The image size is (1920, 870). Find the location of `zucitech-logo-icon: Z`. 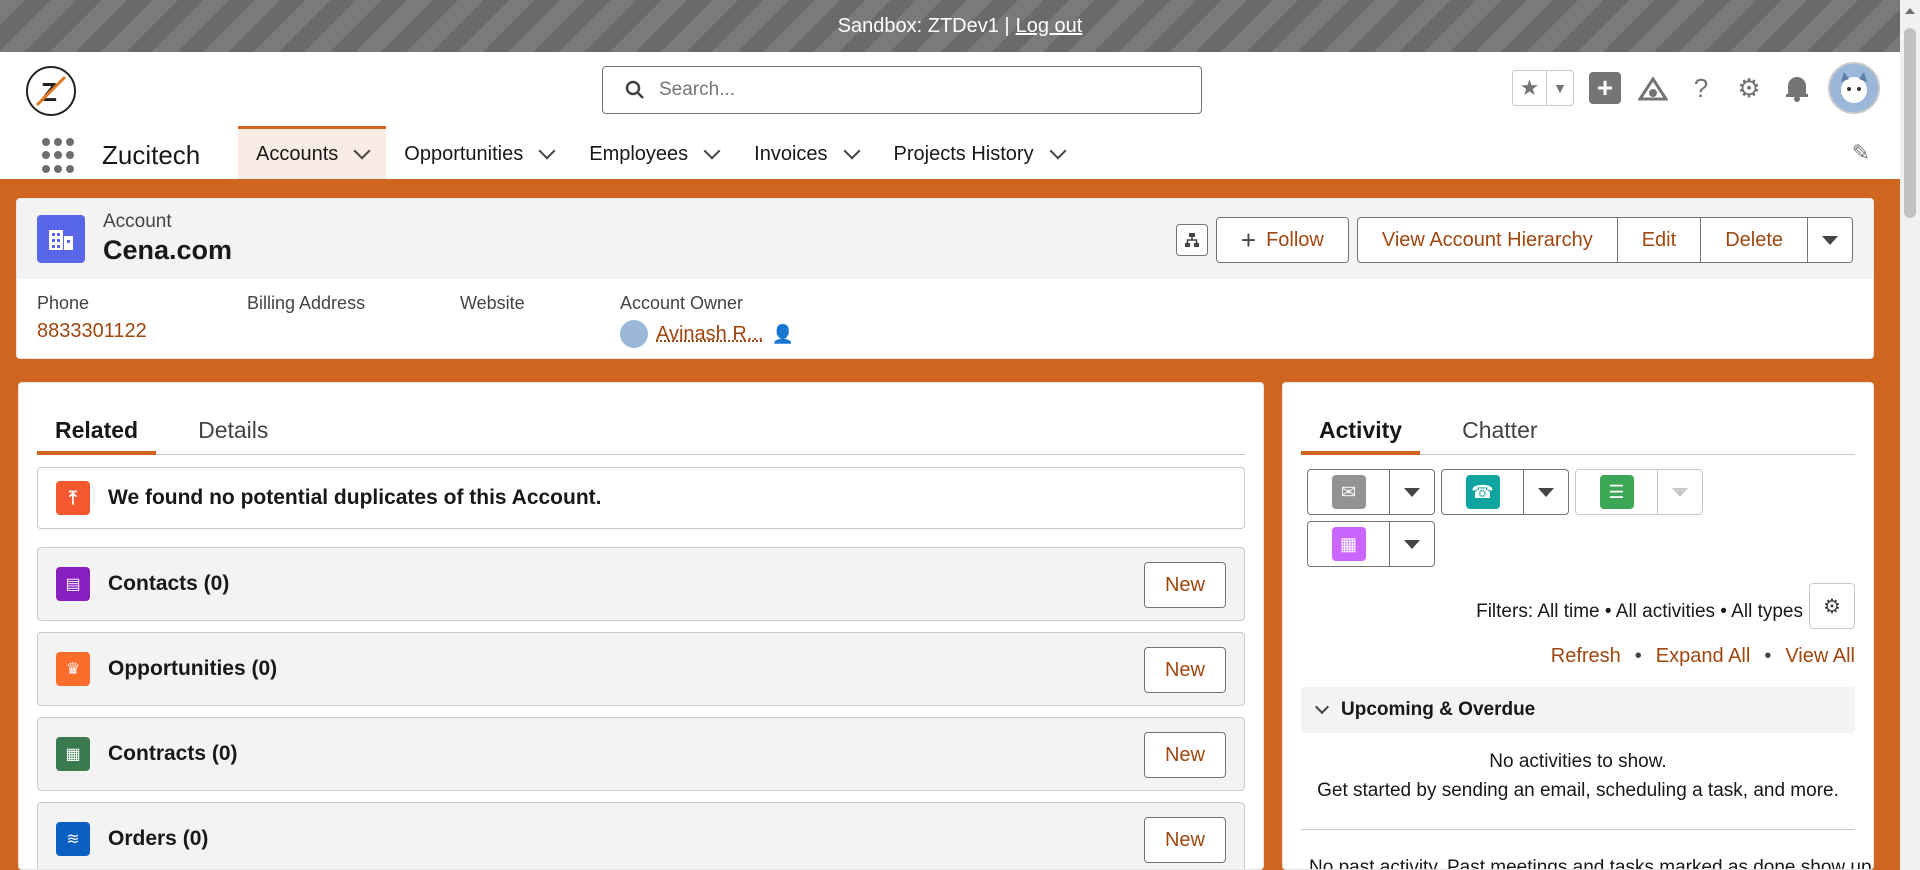

zucitech-logo-icon: Z is located at coordinates (51, 91).